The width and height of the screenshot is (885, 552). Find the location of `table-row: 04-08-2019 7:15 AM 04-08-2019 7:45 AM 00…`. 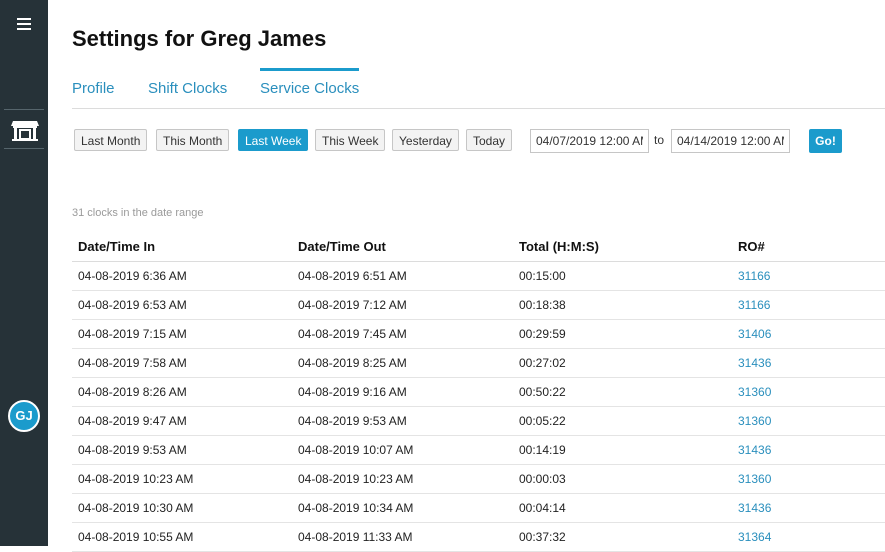

table-row: 04-08-2019 7:15 AM 04-08-2019 7:45 AM 00… is located at coordinates (478, 334).